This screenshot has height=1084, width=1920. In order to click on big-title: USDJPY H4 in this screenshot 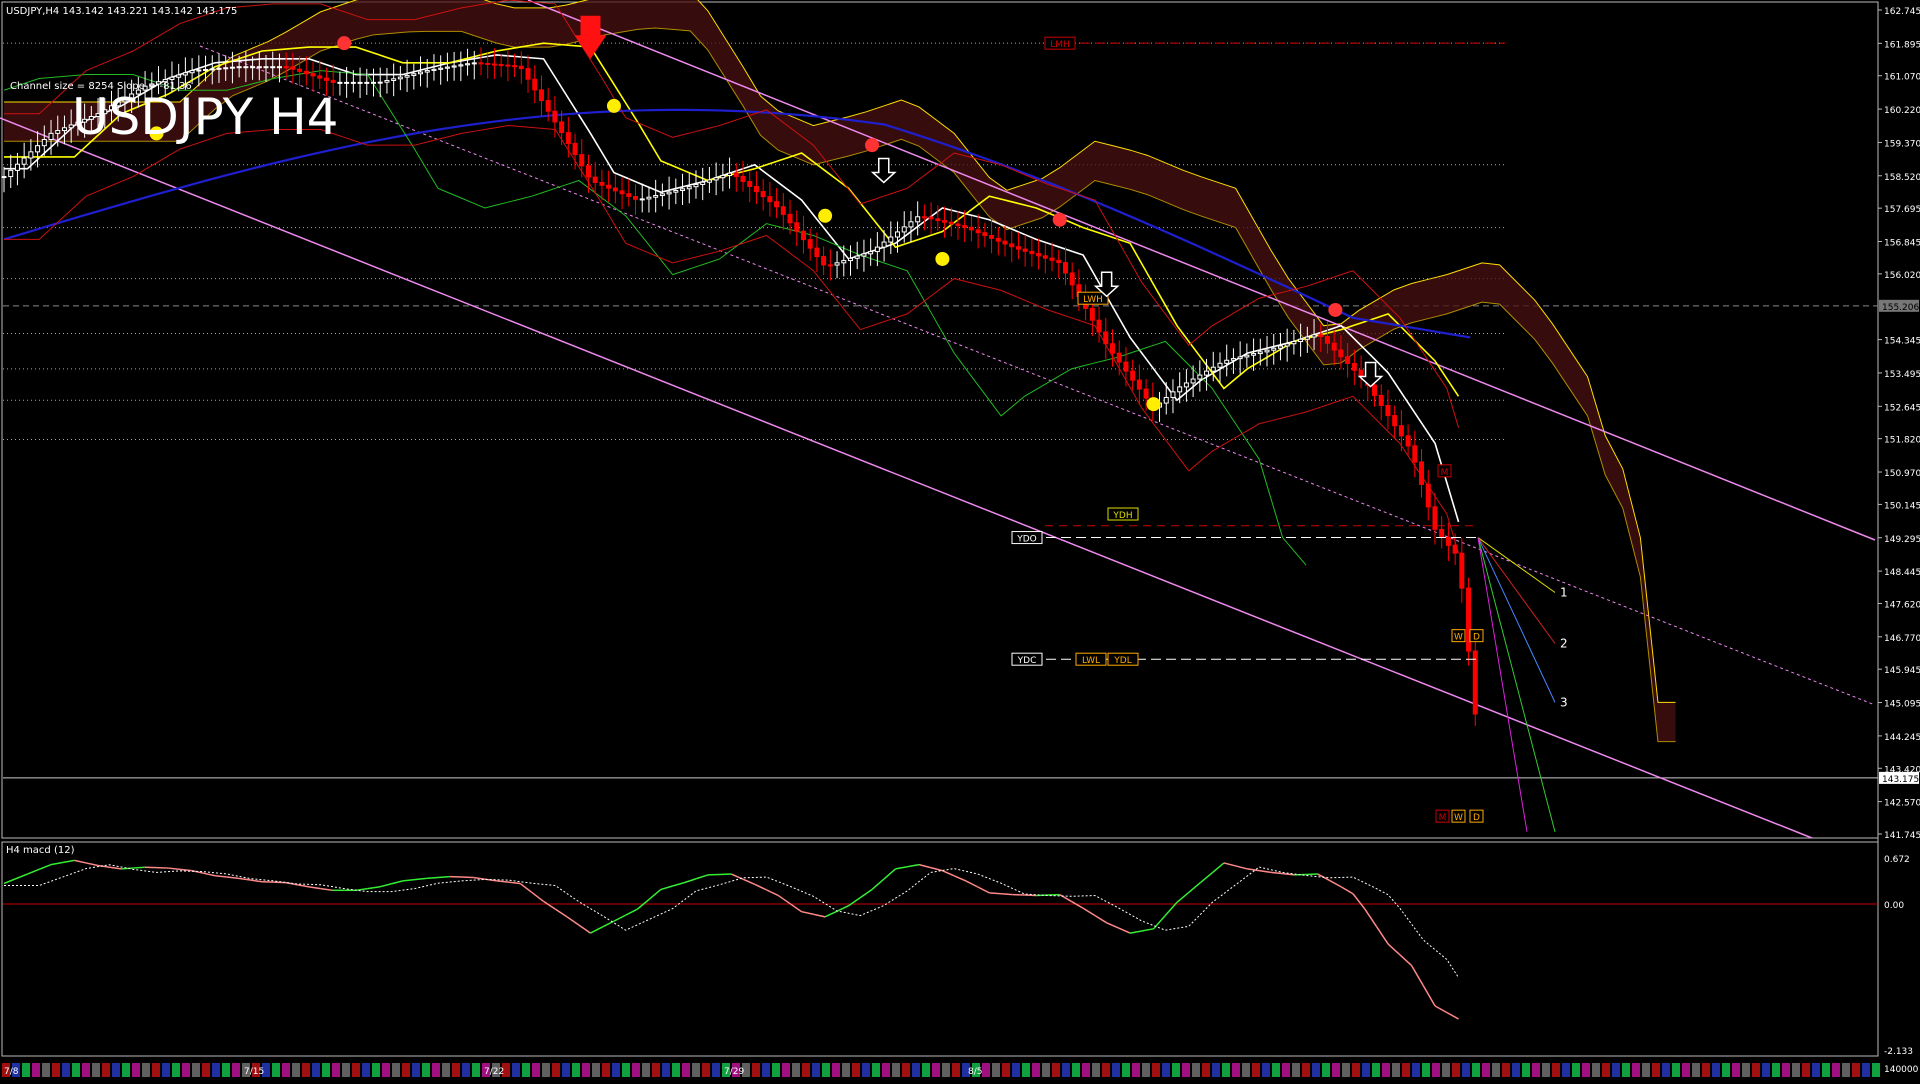, I will do `click(205, 117)`.